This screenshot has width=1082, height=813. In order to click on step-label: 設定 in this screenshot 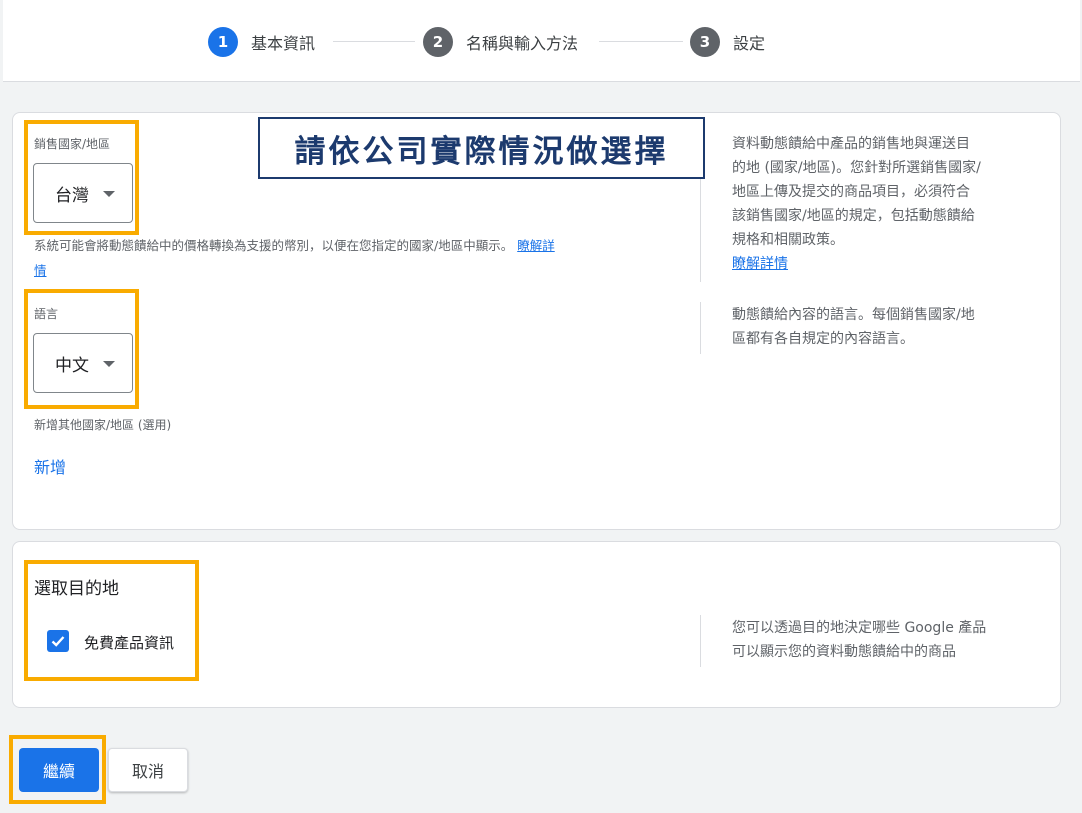, I will do `click(749, 43)`.